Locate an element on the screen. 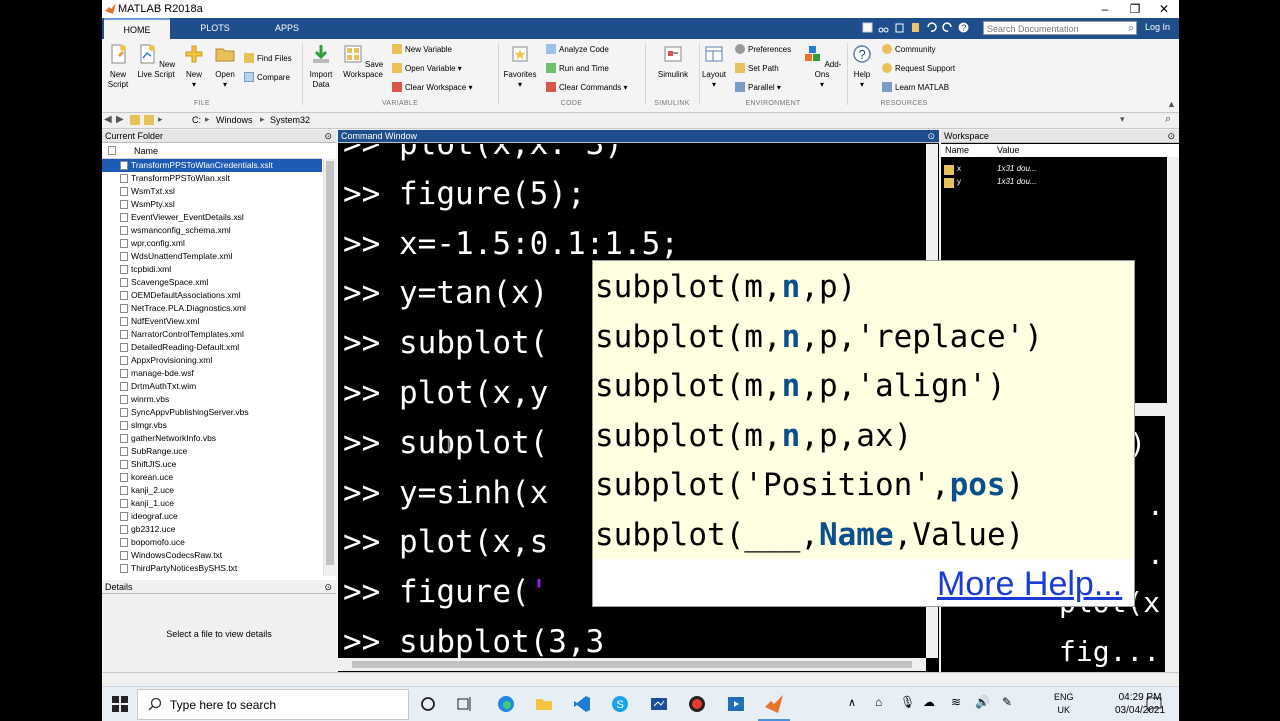 The image size is (1280, 721). breadcrumb-drive: C: is located at coordinates (196, 120).